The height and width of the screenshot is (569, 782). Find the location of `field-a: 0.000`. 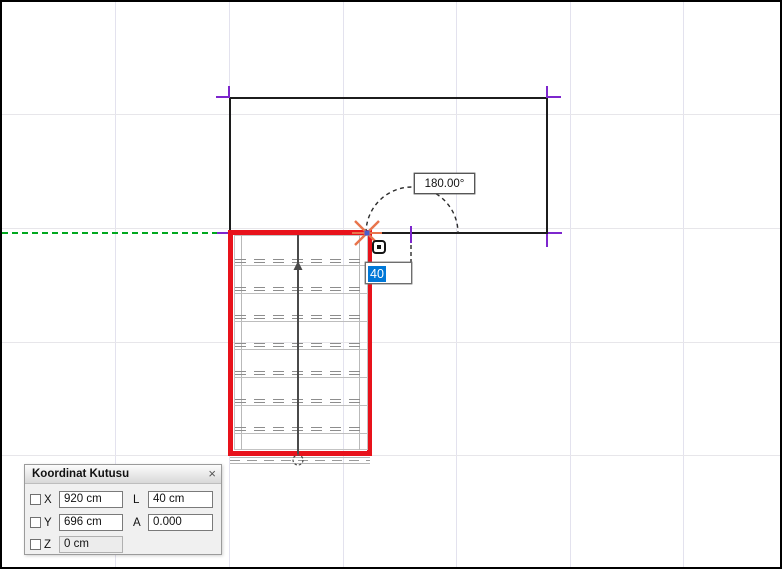

field-a: 0.000 is located at coordinates (180, 522).